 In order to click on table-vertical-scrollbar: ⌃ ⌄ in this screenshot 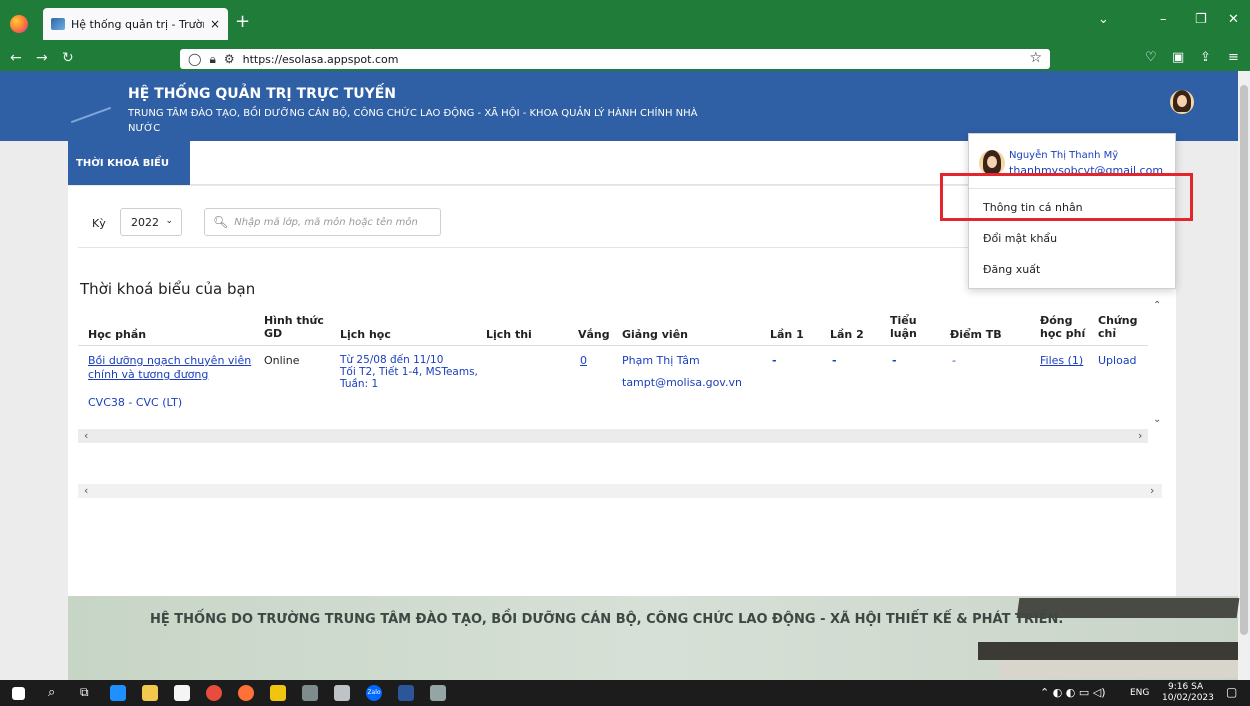, I will do `click(1157, 365)`.